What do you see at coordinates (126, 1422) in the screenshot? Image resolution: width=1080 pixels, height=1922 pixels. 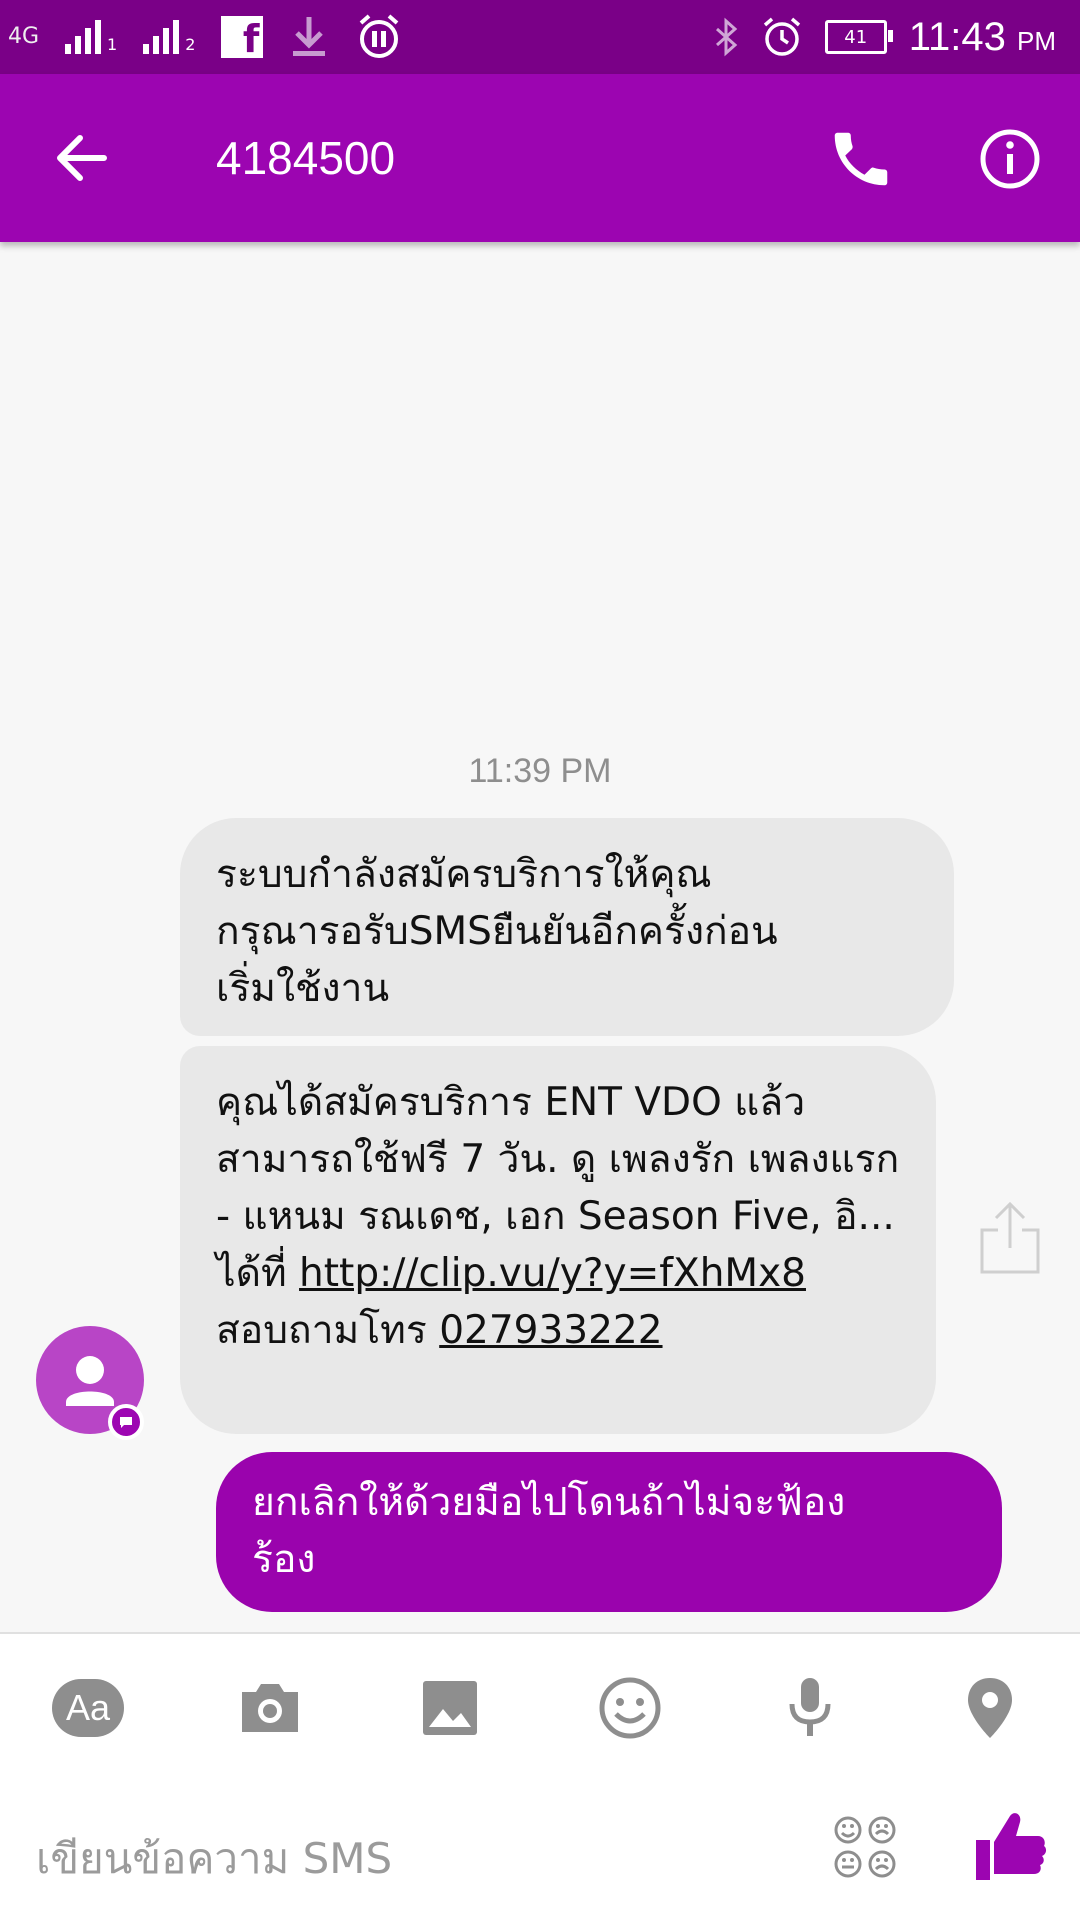 I see `sms-badge-icon` at bounding box center [126, 1422].